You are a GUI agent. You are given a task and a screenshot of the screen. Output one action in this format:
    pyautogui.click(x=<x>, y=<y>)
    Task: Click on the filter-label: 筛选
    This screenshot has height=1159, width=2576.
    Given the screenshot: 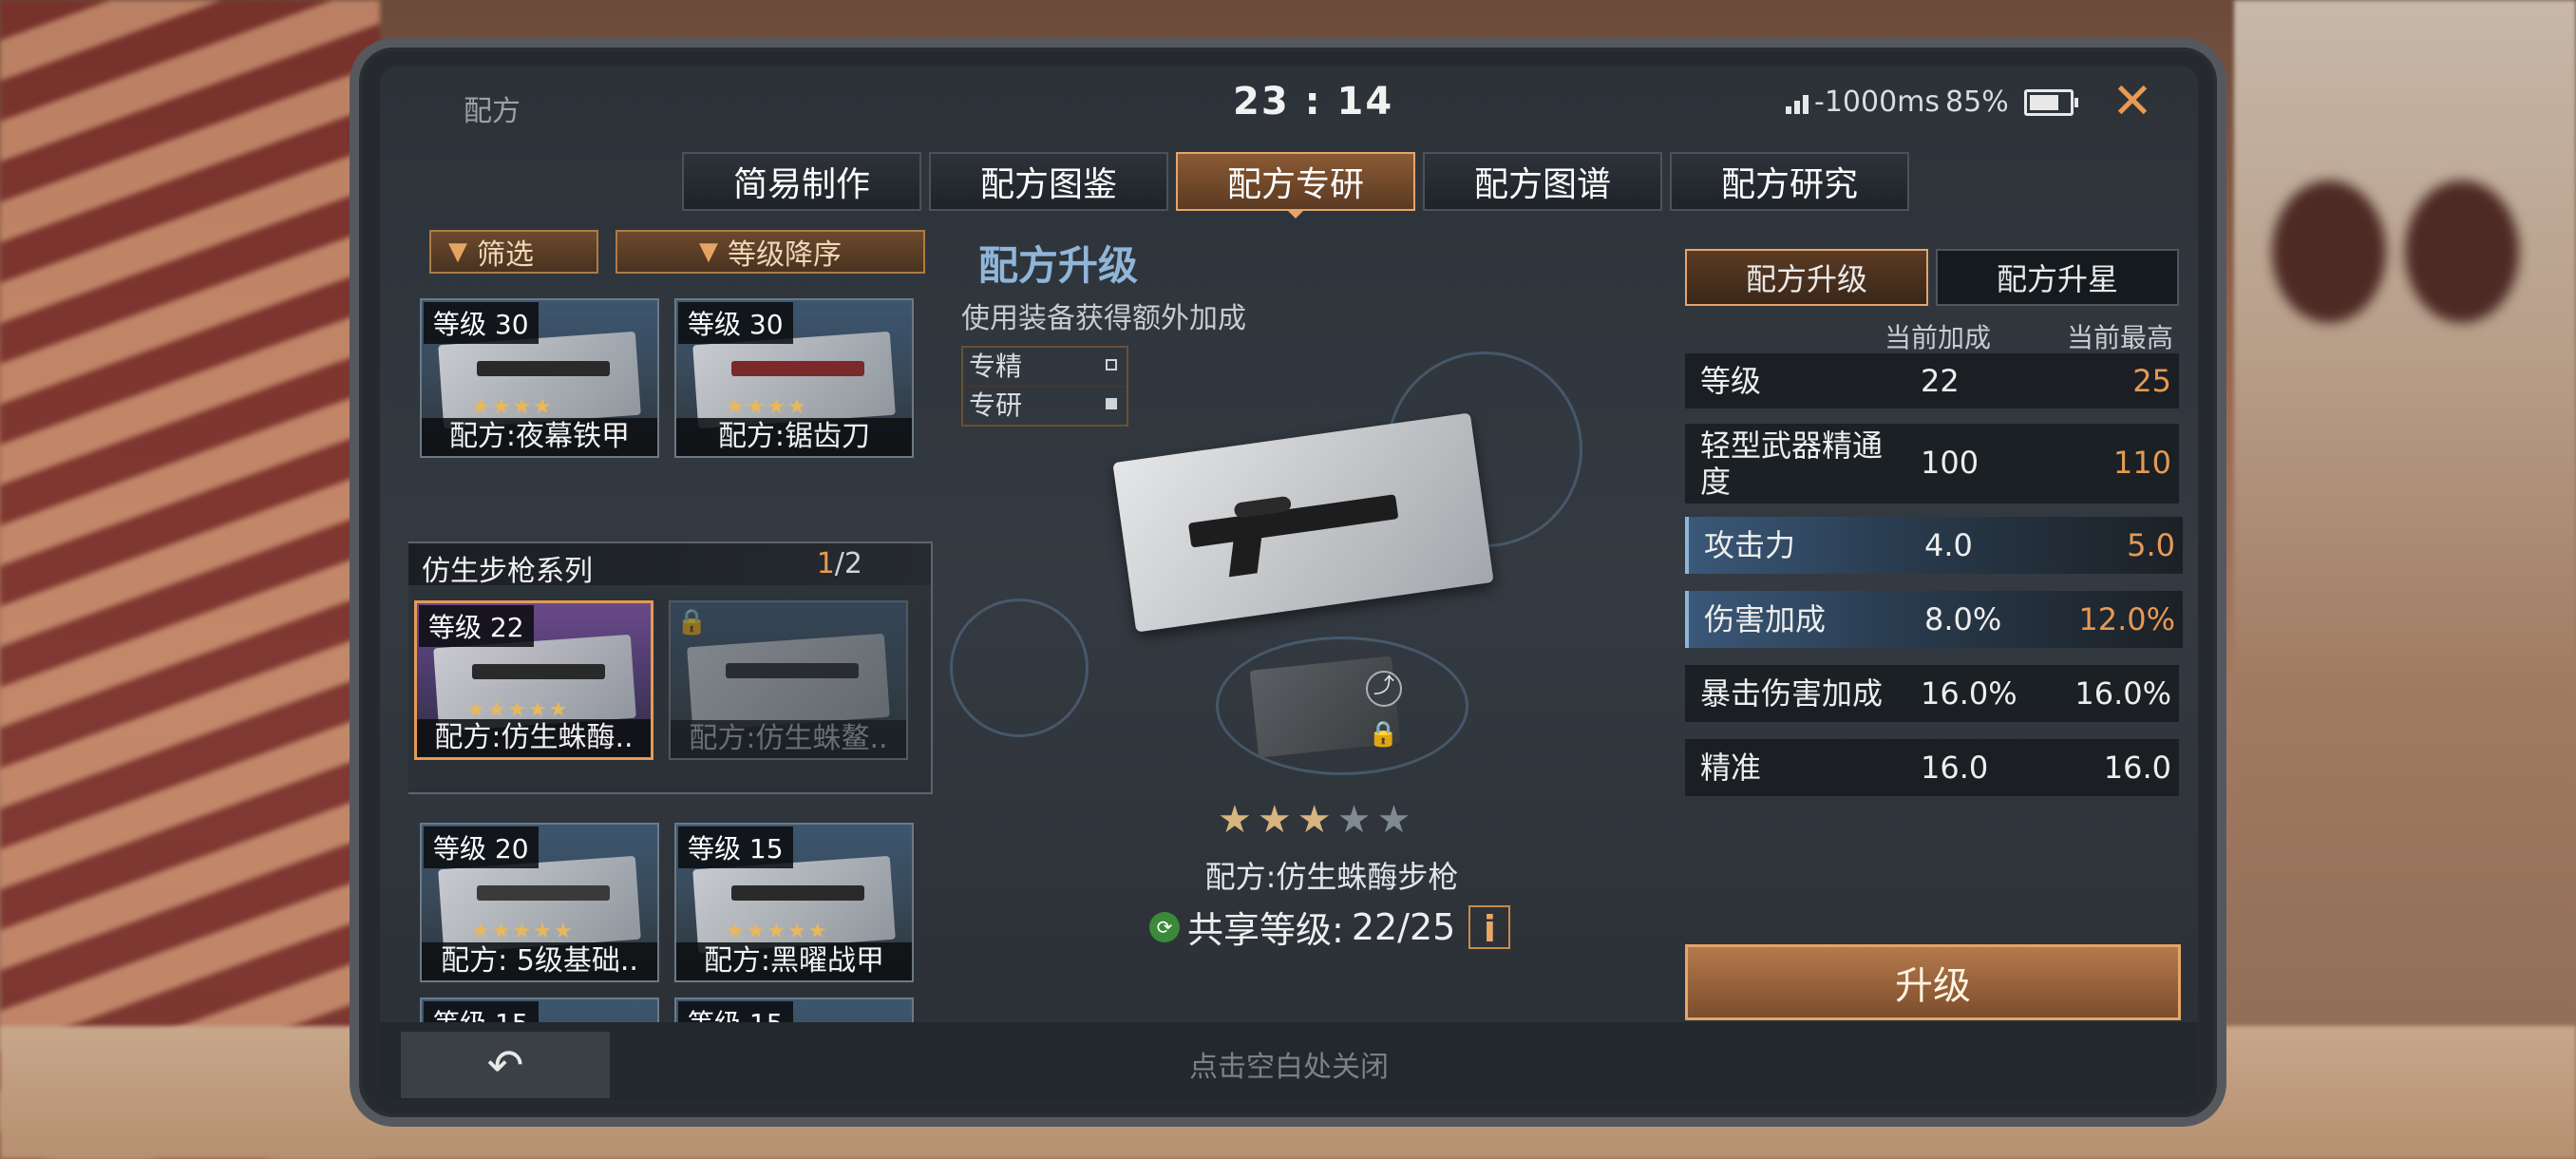 What is the action you would take?
    pyautogui.click(x=506, y=255)
    